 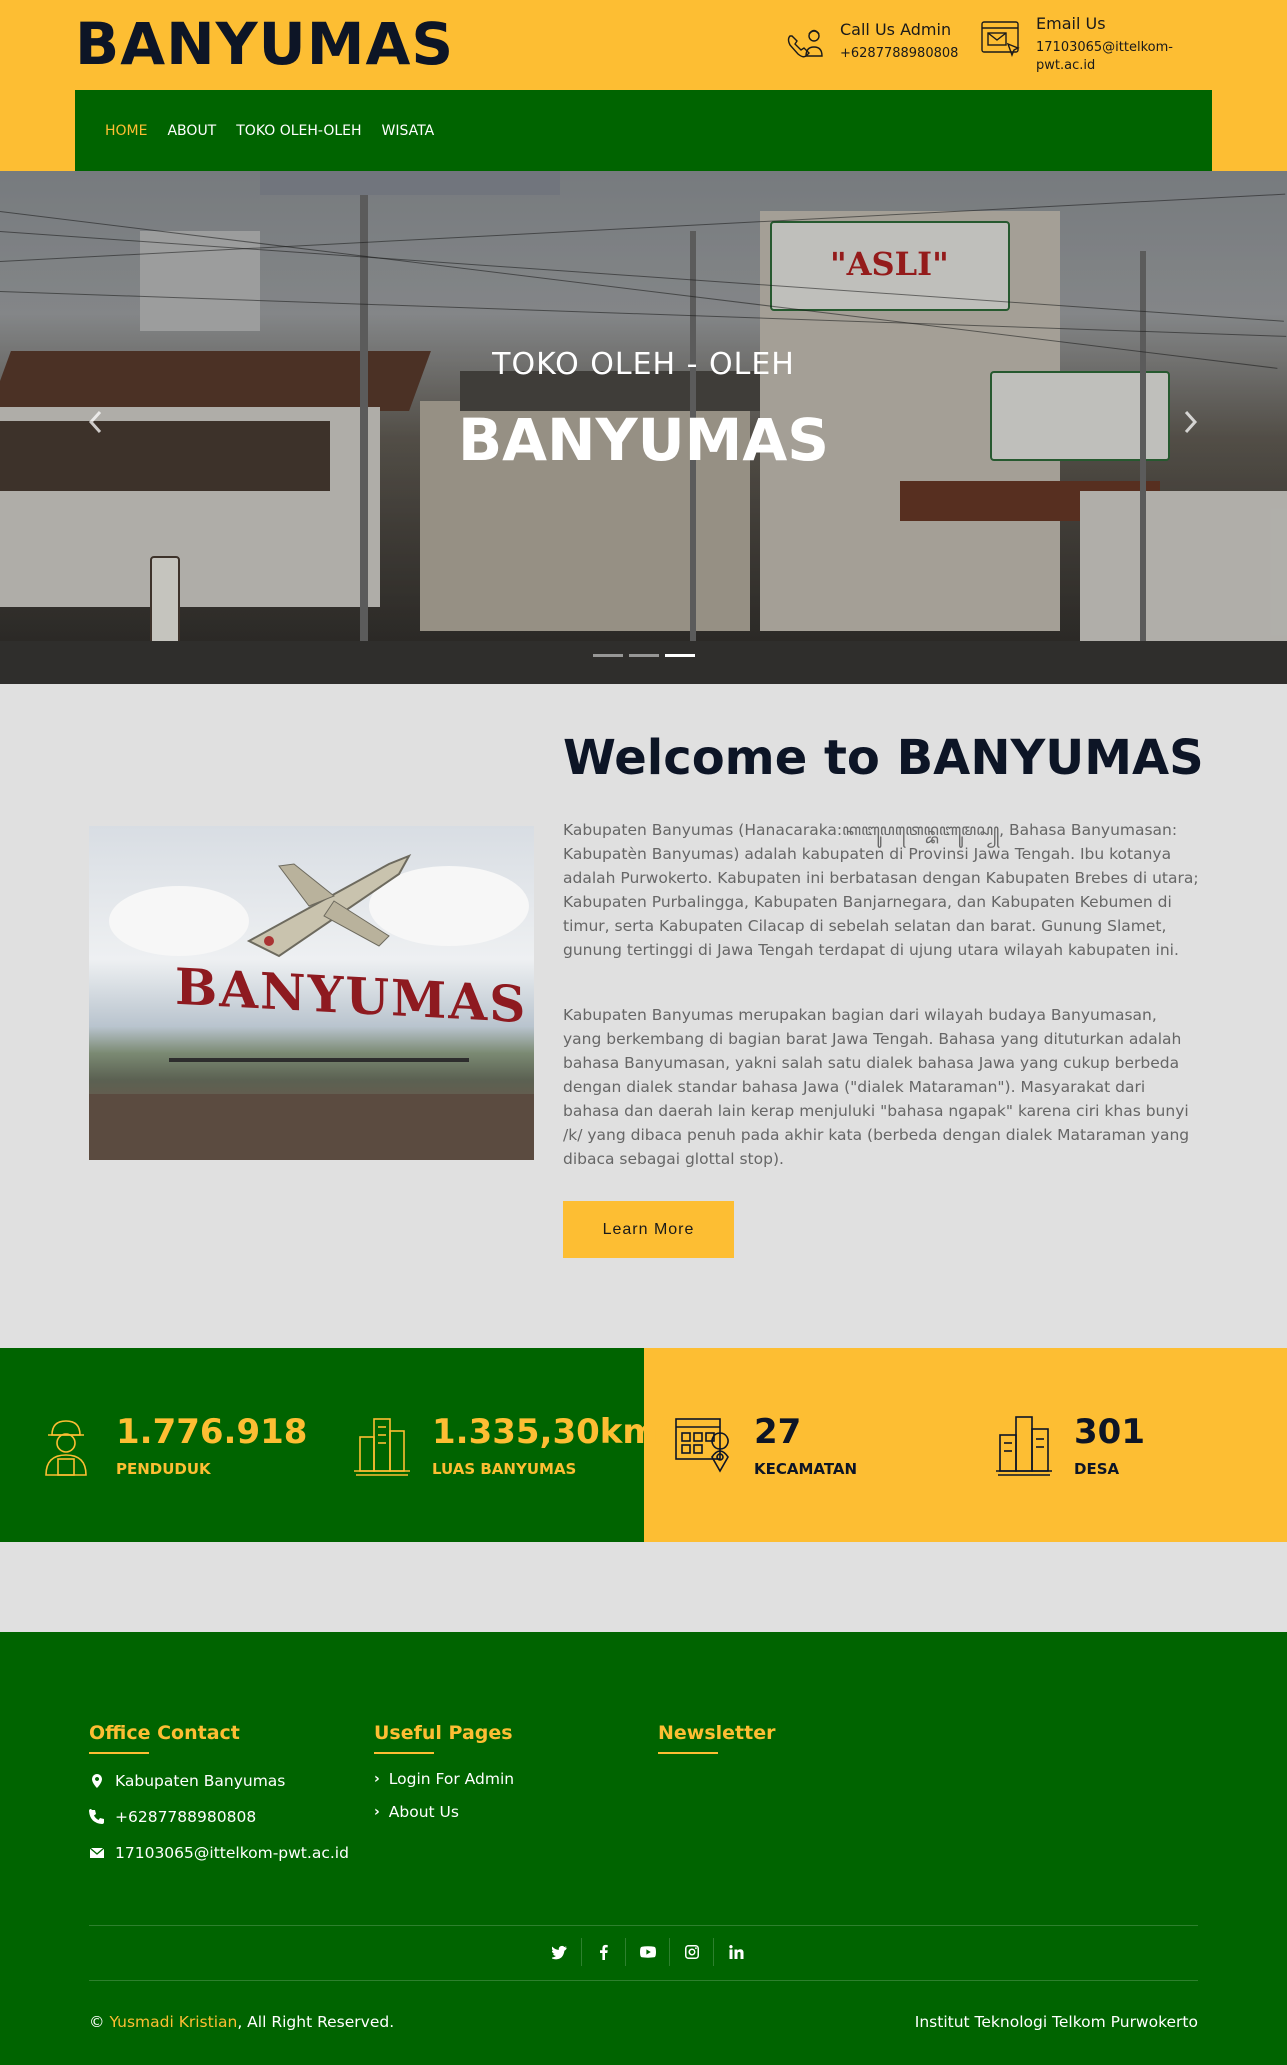 What do you see at coordinates (643, 1925) in the screenshot?
I see `footer-divider-top` at bounding box center [643, 1925].